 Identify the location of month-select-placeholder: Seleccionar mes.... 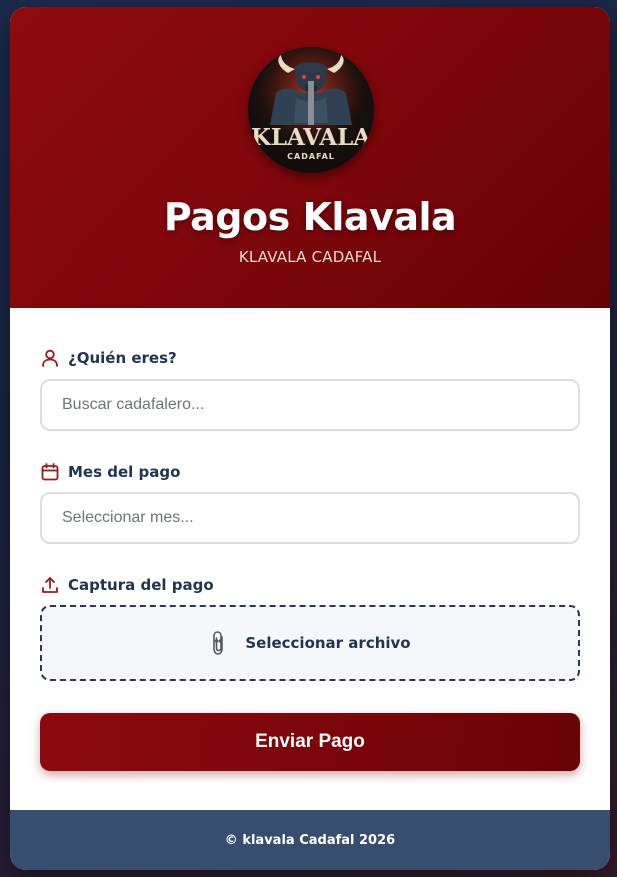
(128, 517).